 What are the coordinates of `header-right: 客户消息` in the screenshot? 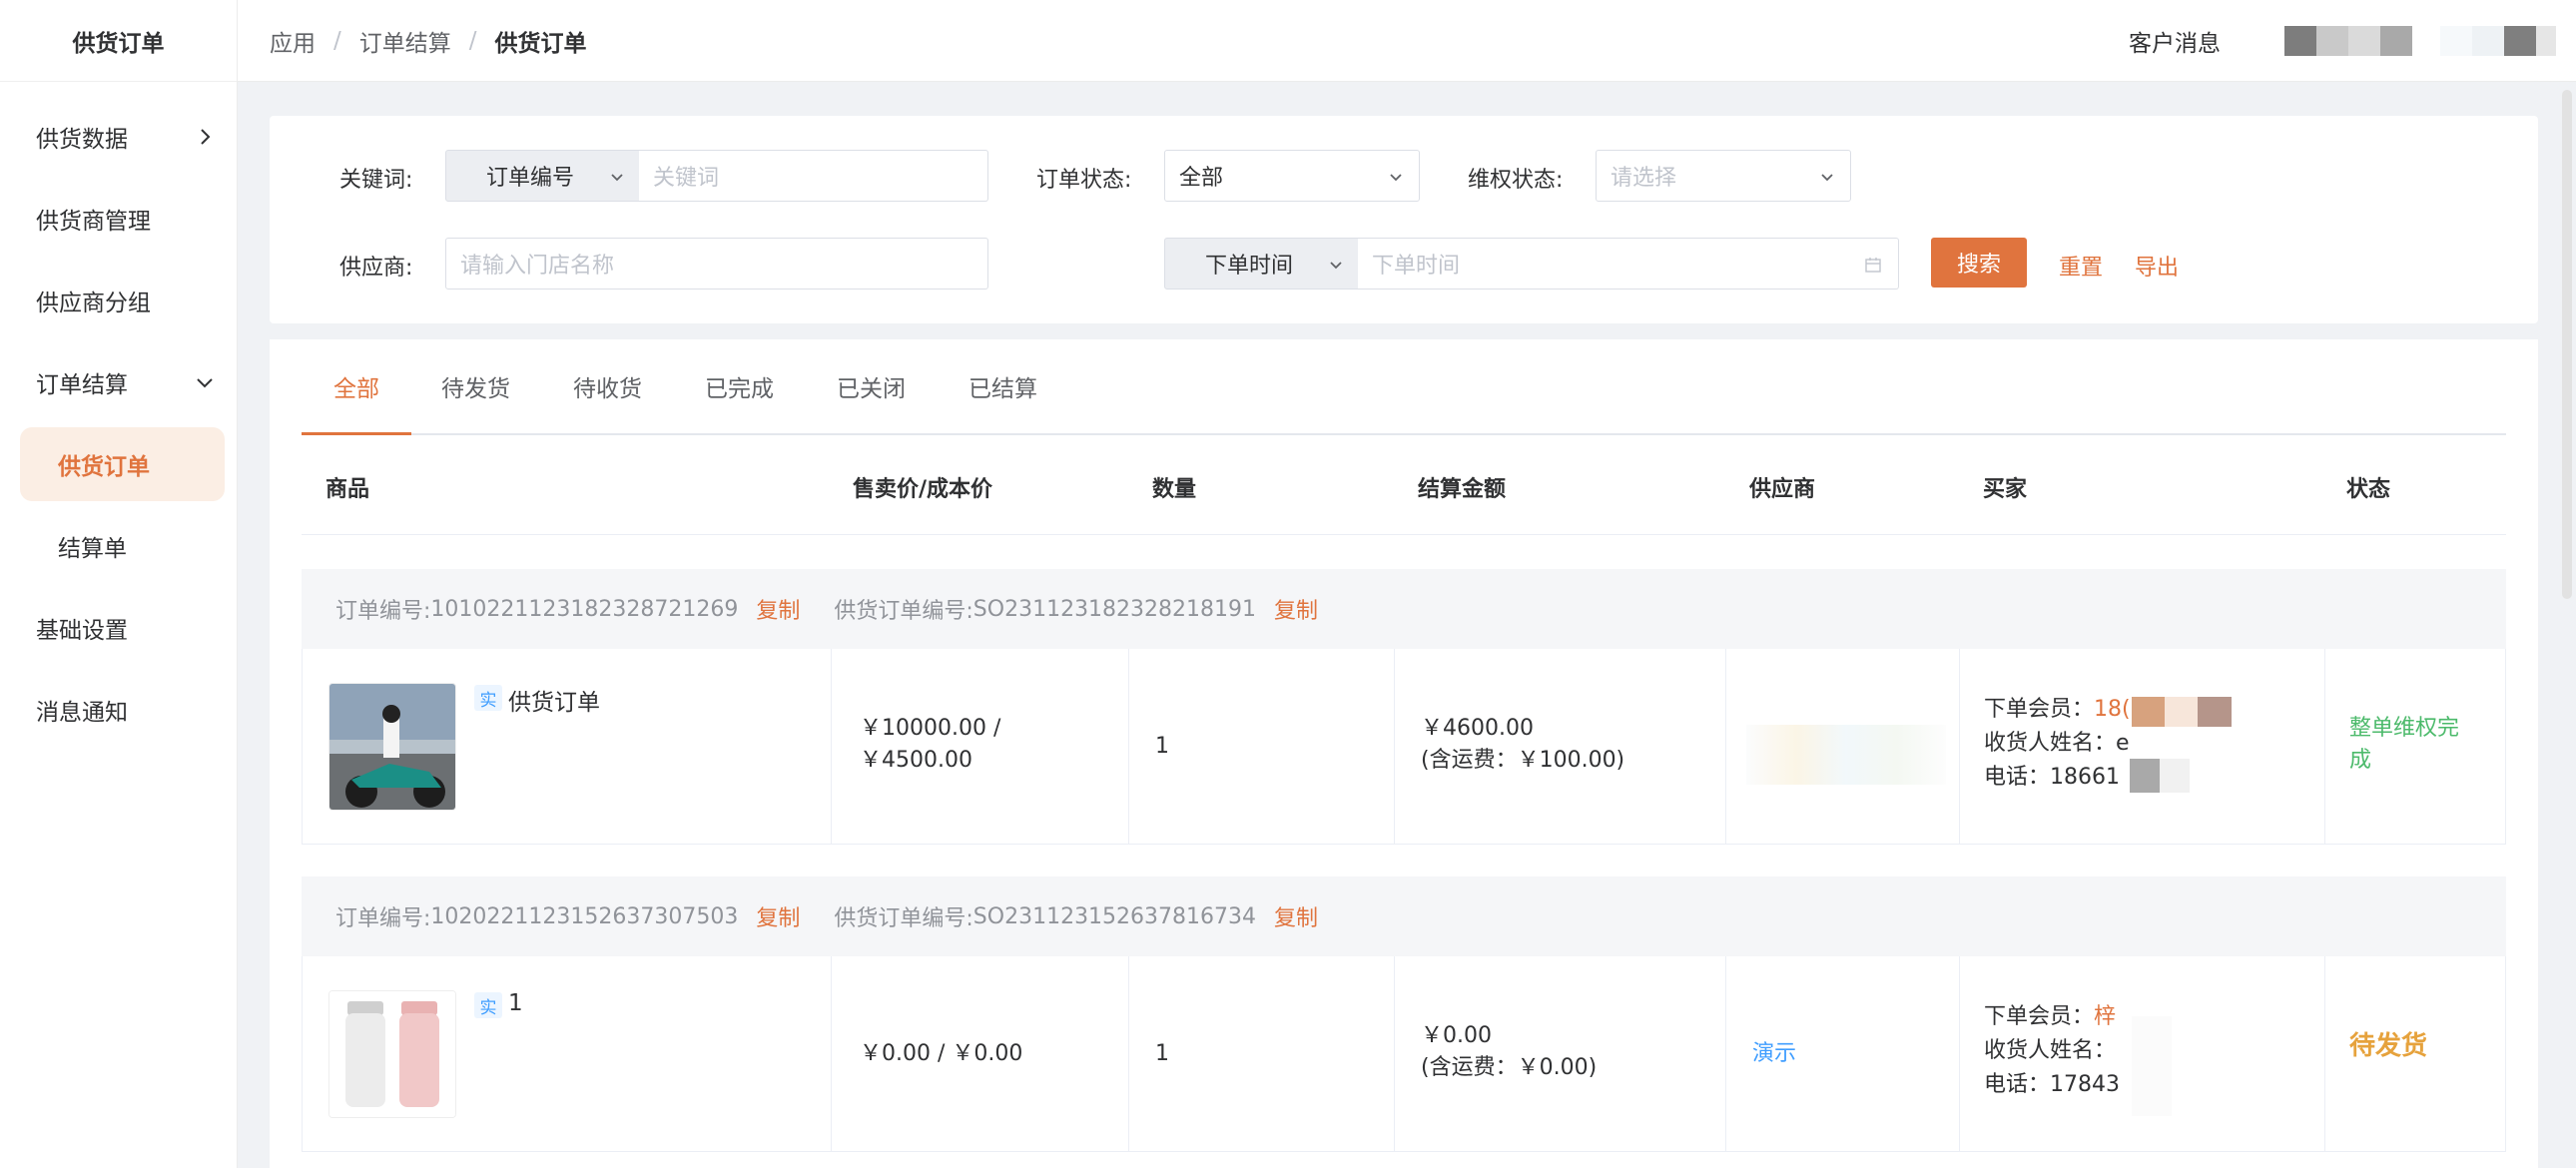 It's located at (2352, 41).